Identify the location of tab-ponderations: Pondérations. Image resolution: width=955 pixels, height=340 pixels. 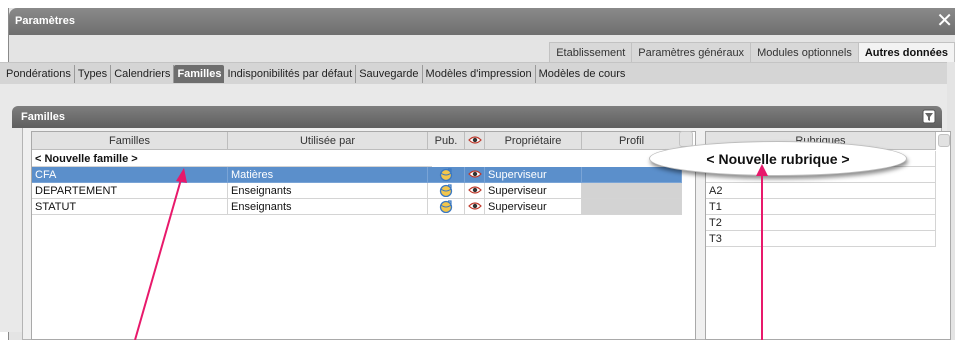
(39, 74).